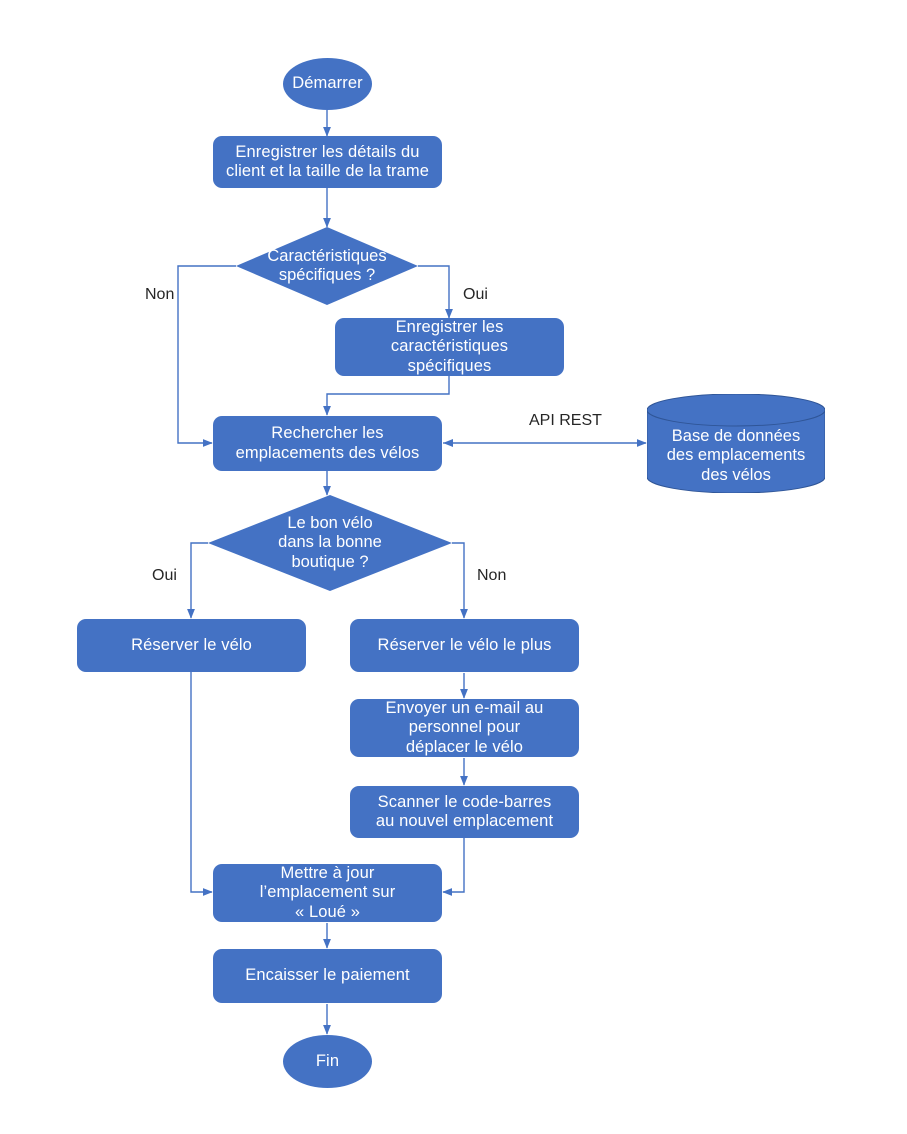 Image resolution: width=907 pixels, height=1134 pixels. Describe the element at coordinates (453, 867) in the screenshot. I see `edge-scan-to-update` at that location.